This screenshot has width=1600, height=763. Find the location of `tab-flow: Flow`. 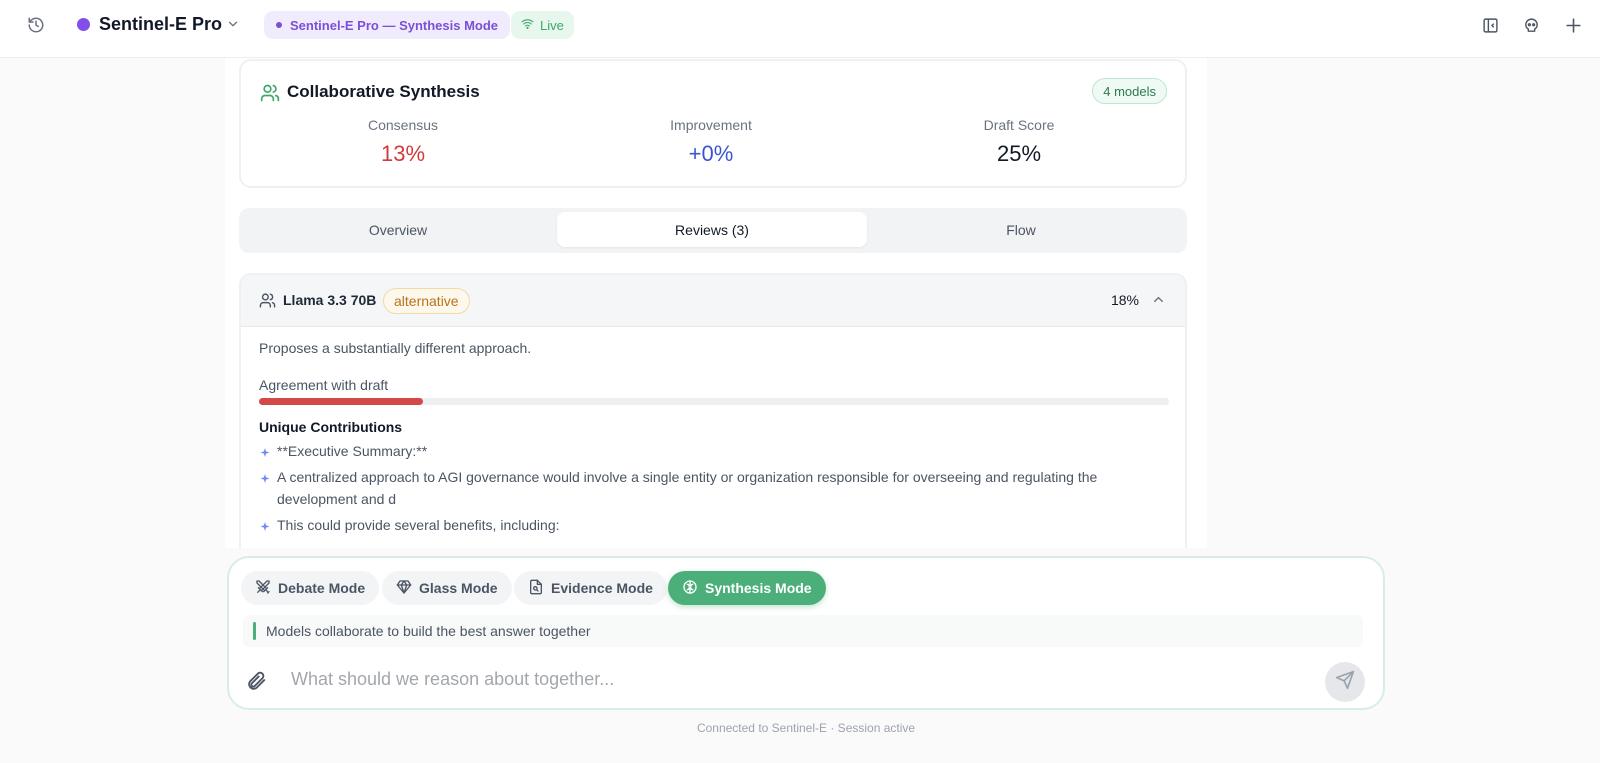

tab-flow: Flow is located at coordinates (1021, 229).